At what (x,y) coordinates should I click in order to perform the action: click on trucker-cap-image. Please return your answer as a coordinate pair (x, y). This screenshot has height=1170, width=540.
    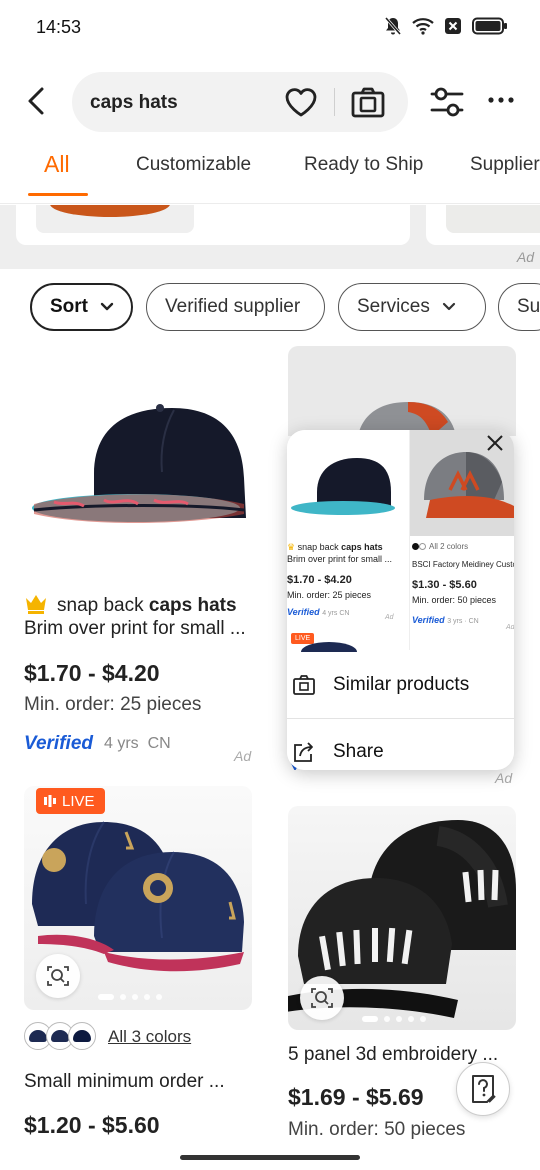
    Looking at the image, I should click on (407, 419).